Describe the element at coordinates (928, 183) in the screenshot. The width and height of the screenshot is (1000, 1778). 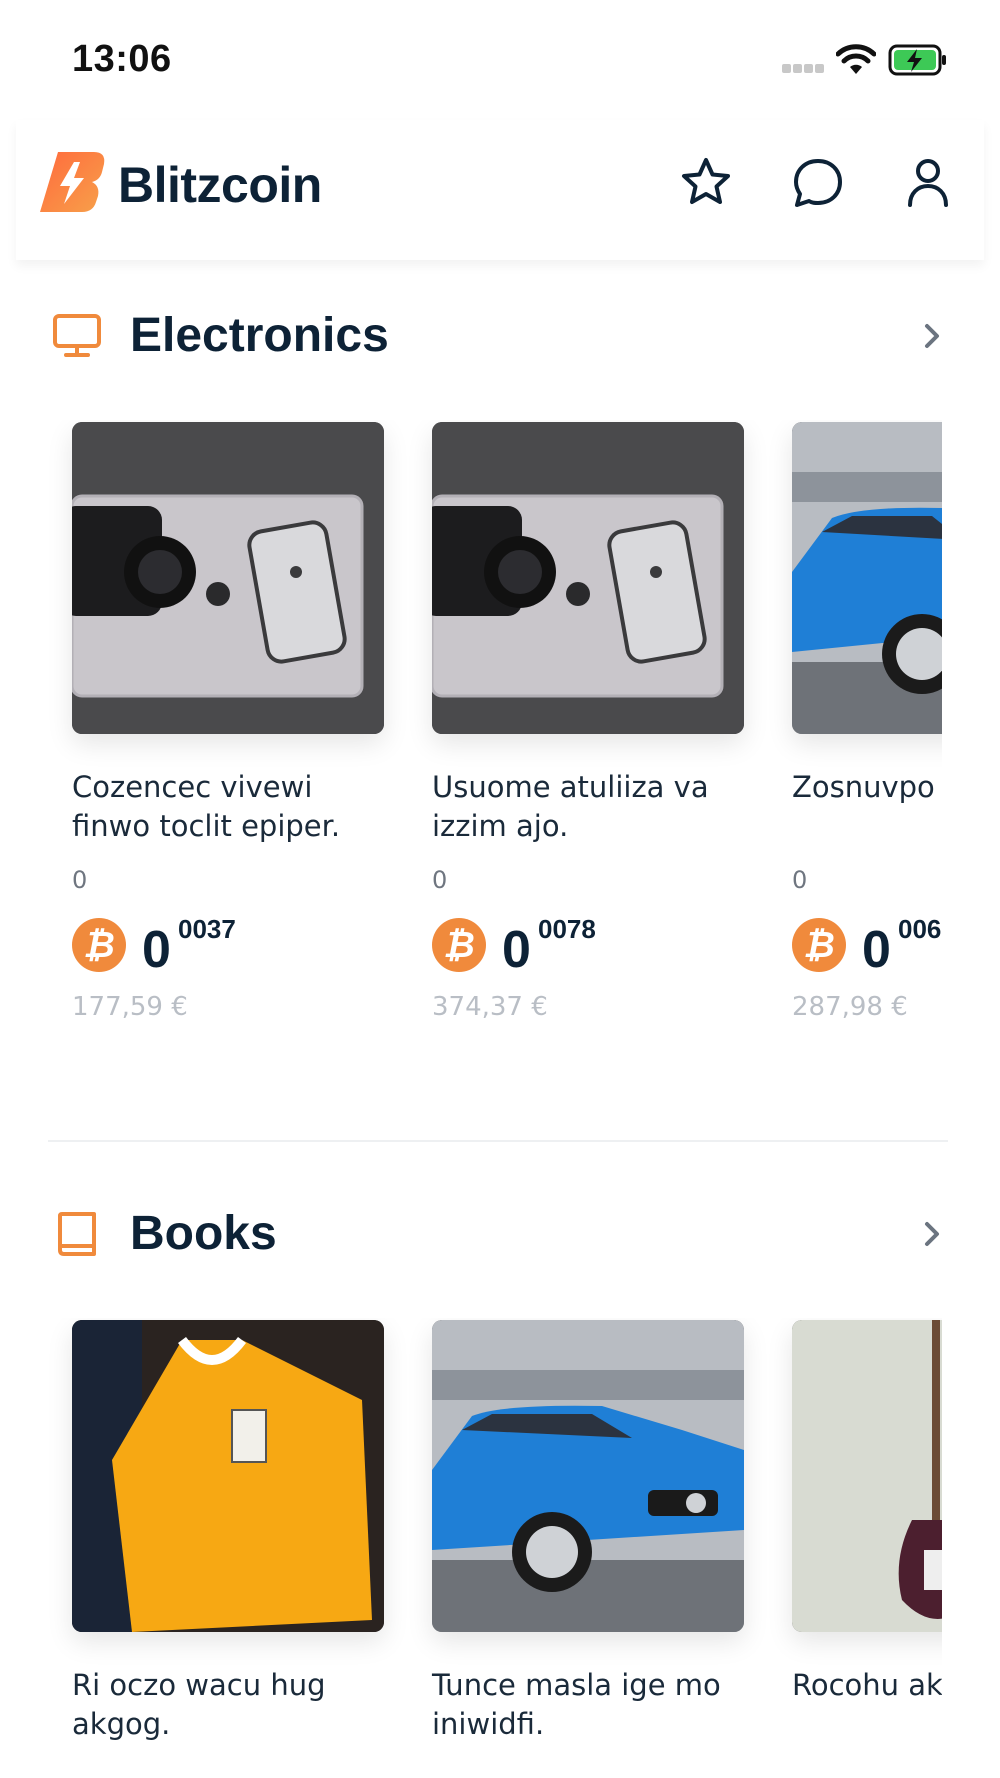
I see `user-icon` at that location.